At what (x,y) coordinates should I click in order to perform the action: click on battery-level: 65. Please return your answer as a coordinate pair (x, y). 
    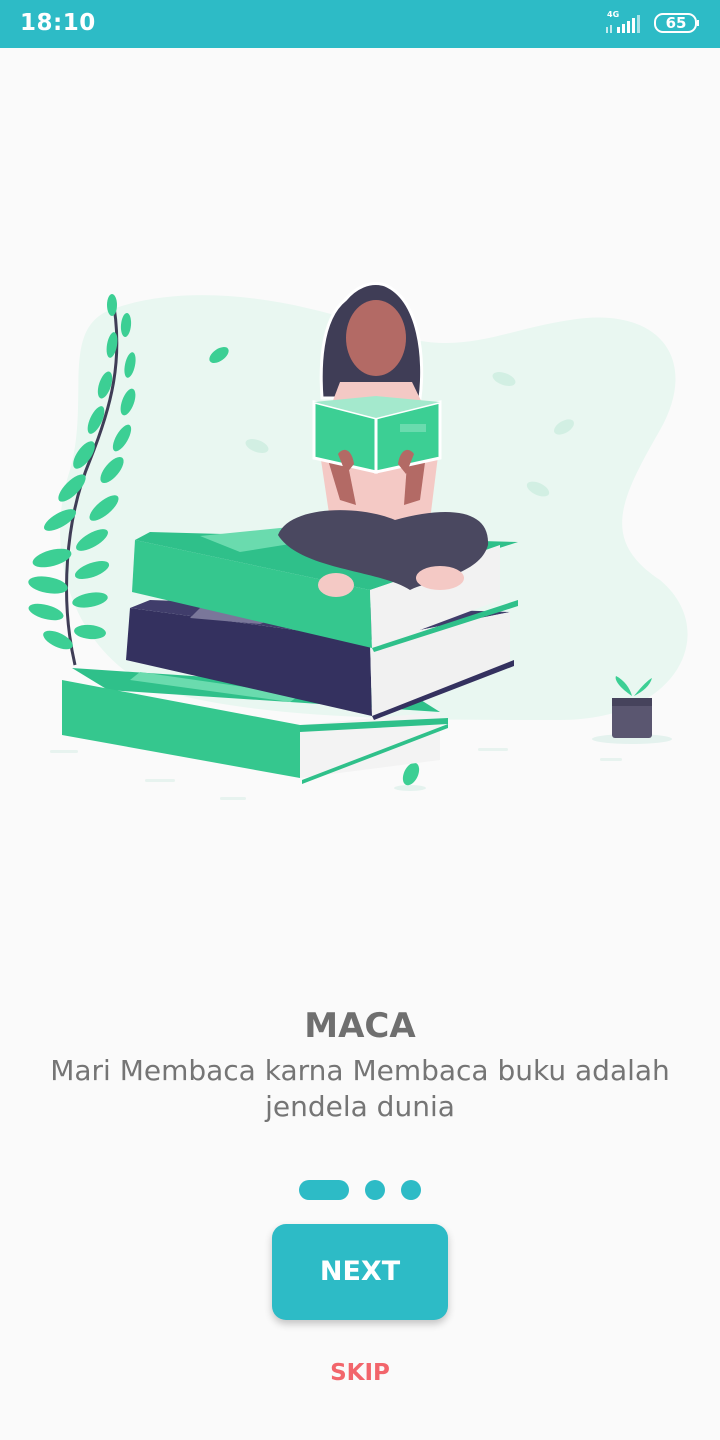
    Looking at the image, I should click on (676, 23).